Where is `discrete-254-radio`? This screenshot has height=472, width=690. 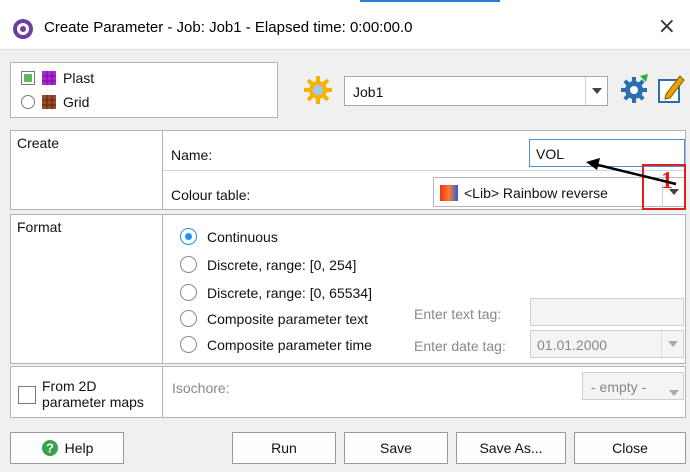 discrete-254-radio is located at coordinates (188, 264).